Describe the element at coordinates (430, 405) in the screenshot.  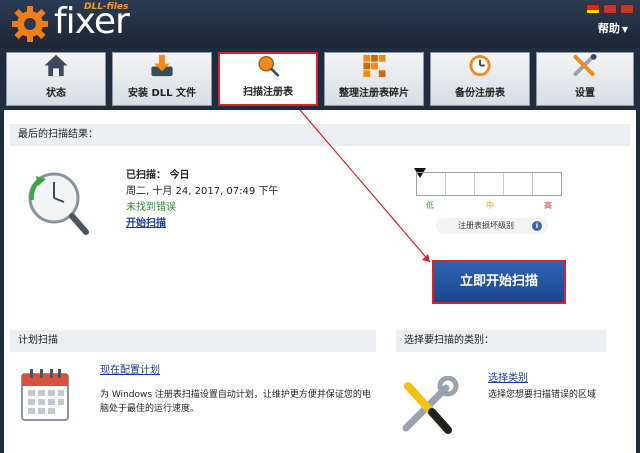
I see `tools-icon` at that location.